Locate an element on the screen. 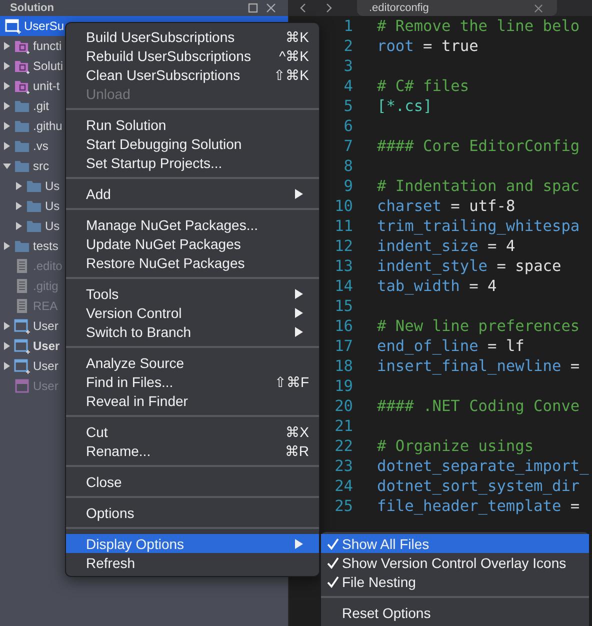  code-line: insert_final_newline = is located at coordinates (478, 366).